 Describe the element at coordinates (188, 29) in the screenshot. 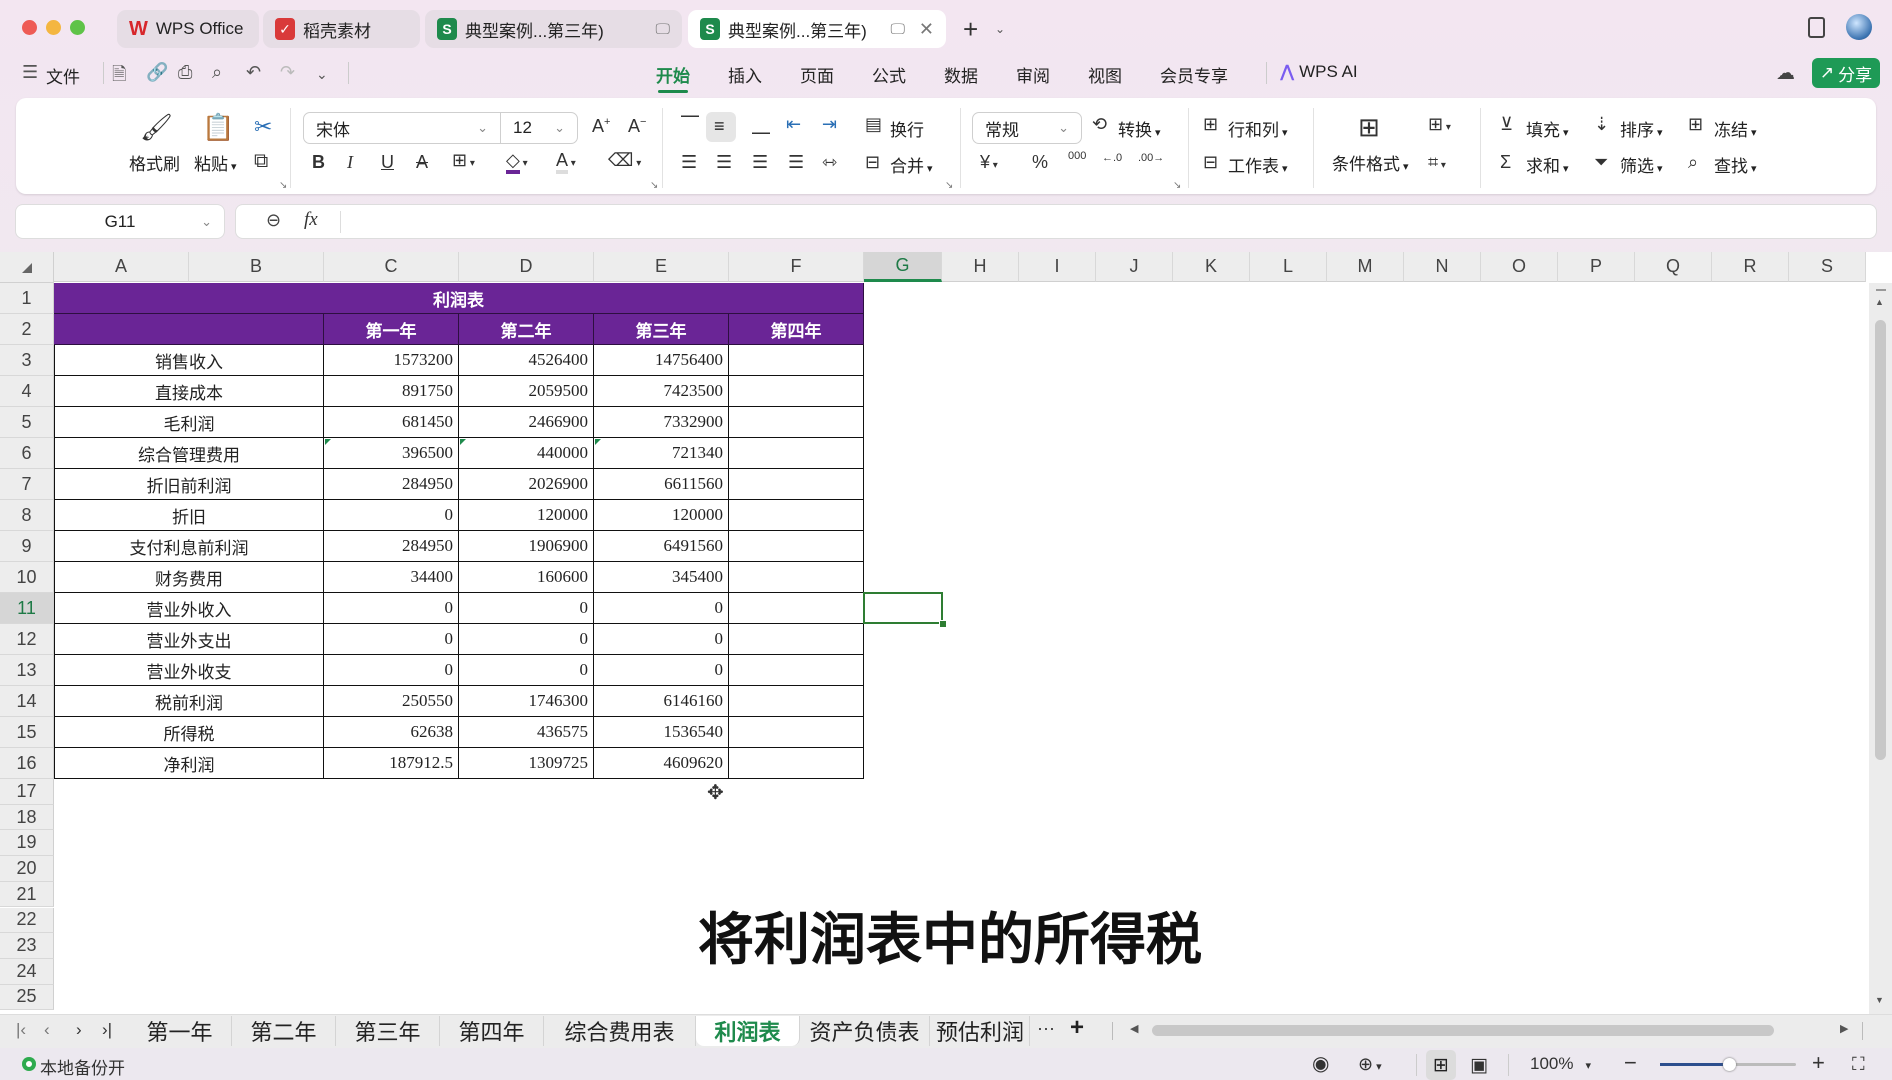

I see `tab-wps-office: W WPS Office` at that location.